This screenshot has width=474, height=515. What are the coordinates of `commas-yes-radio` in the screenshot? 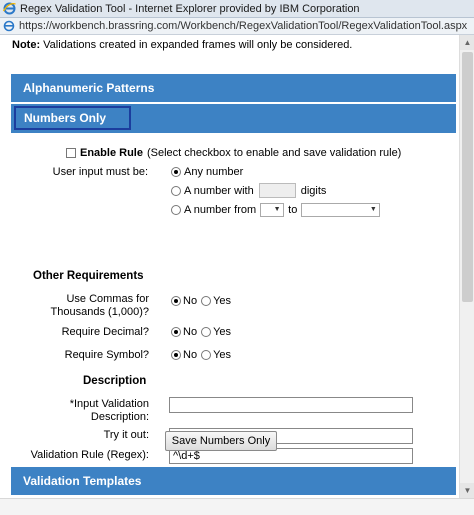 It's located at (206, 301).